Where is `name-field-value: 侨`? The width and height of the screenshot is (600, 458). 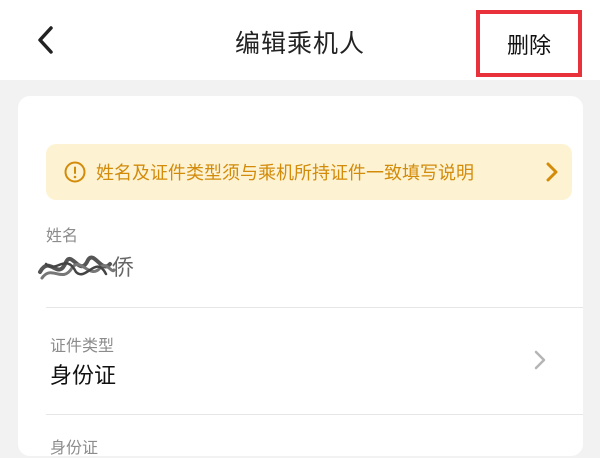
name-field-value: 侨 is located at coordinates (292, 265).